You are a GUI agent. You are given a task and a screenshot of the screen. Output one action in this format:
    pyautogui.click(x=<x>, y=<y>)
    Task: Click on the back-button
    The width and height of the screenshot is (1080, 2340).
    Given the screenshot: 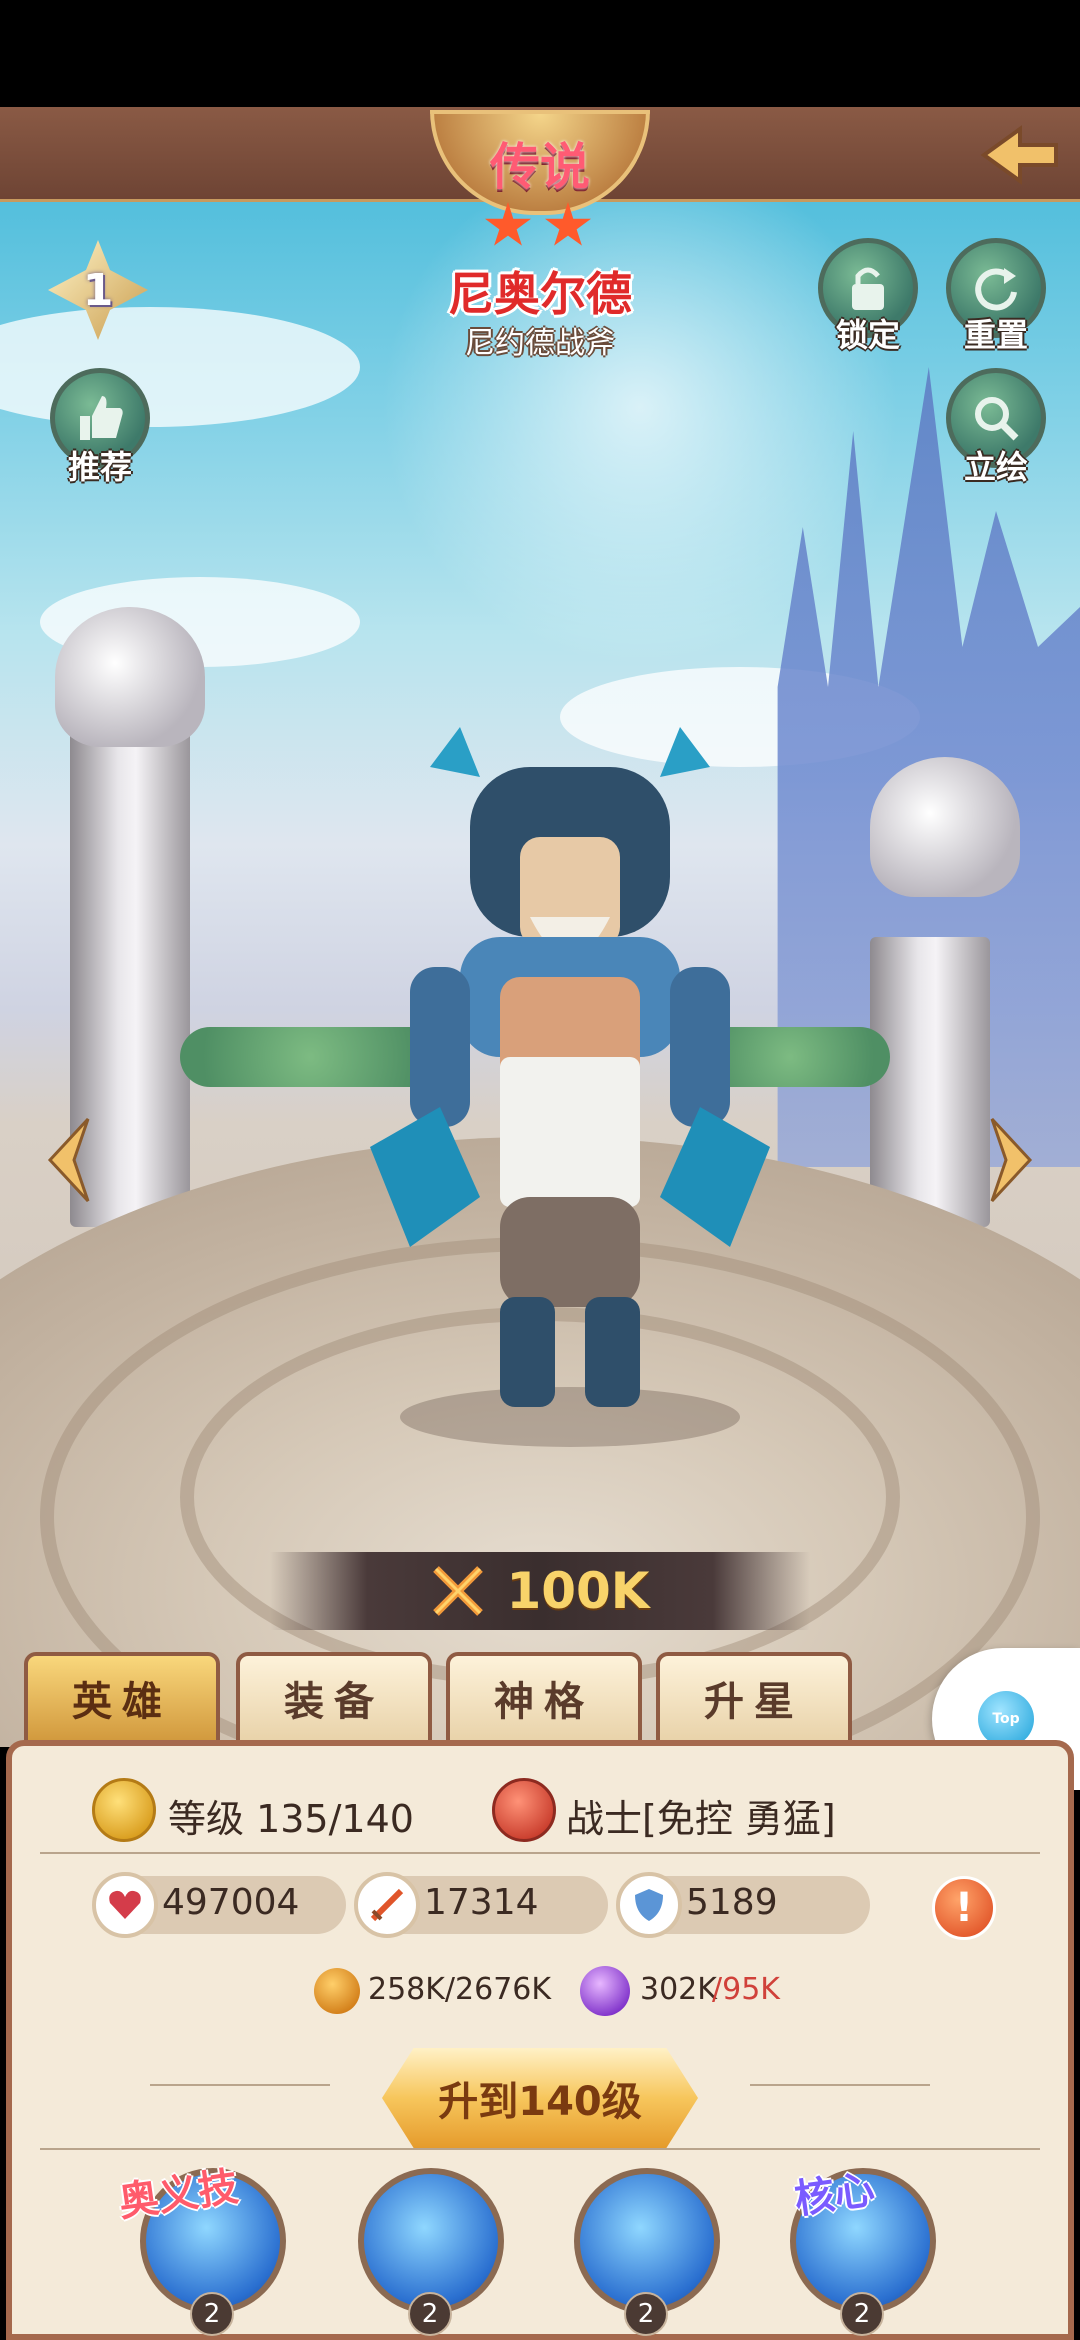 What is the action you would take?
    pyautogui.click(x=1020, y=155)
    